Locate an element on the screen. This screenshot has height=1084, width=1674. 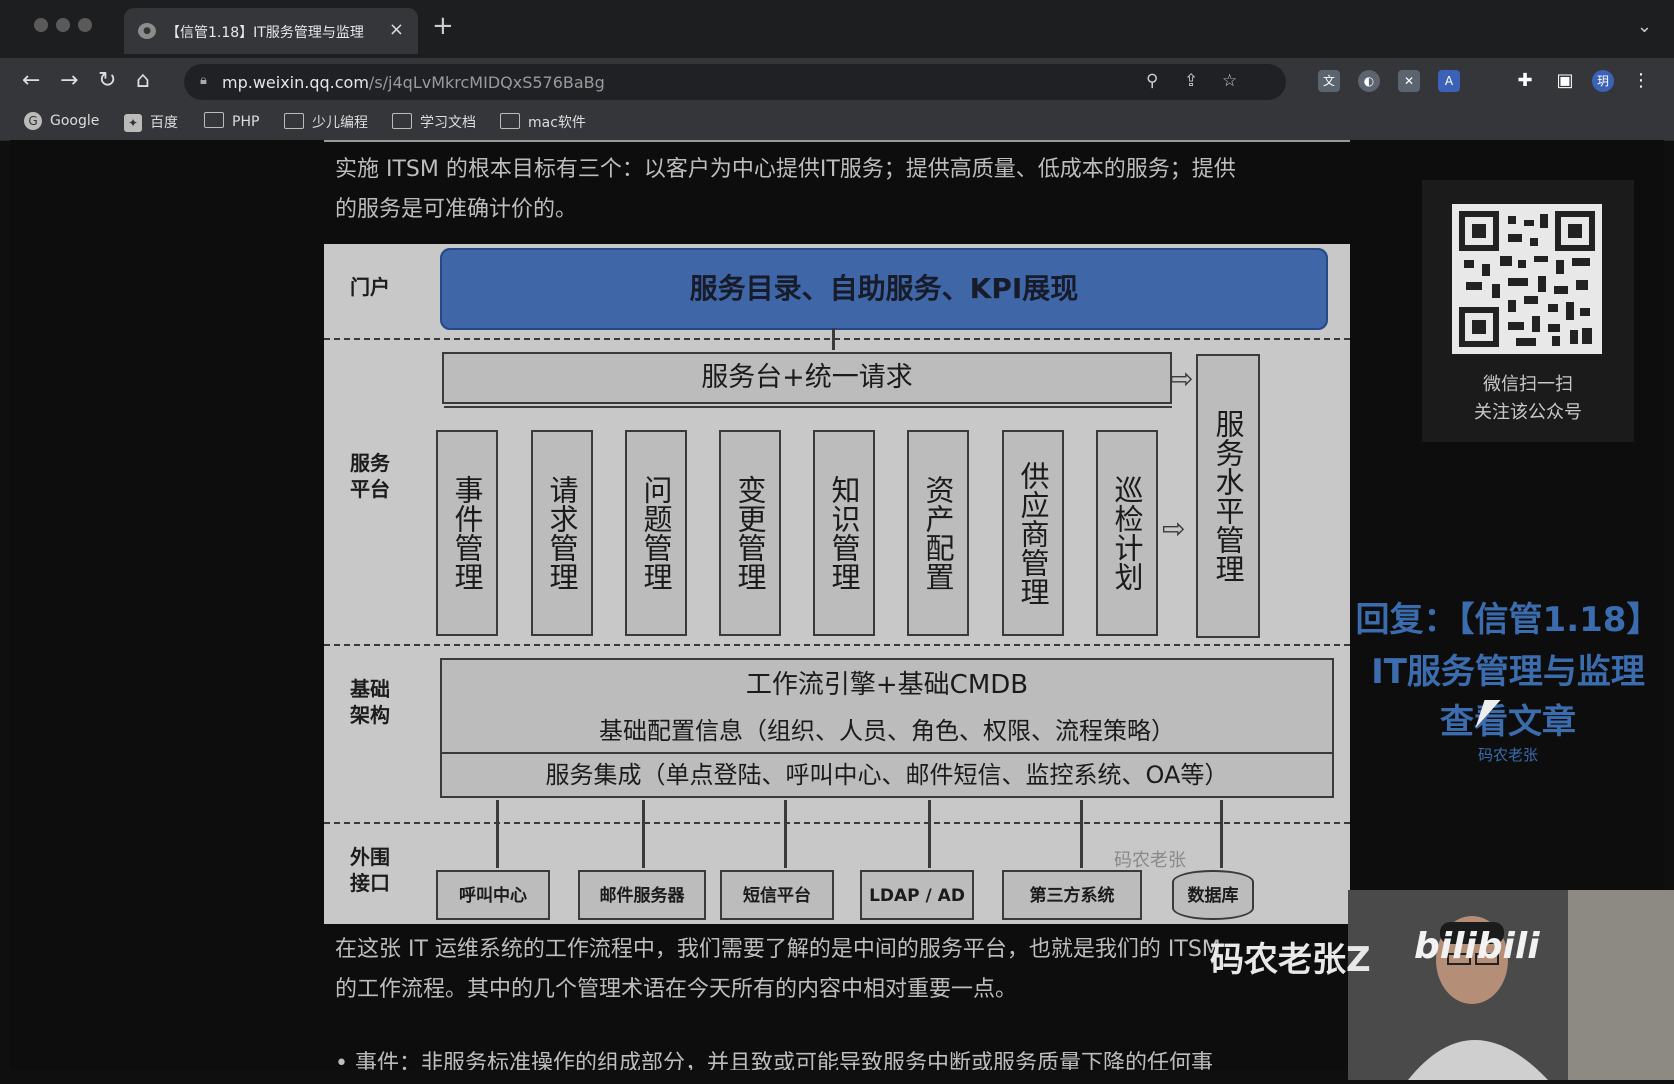
bookmark-baidu: ✦ 百度 is located at coordinates (151, 122).